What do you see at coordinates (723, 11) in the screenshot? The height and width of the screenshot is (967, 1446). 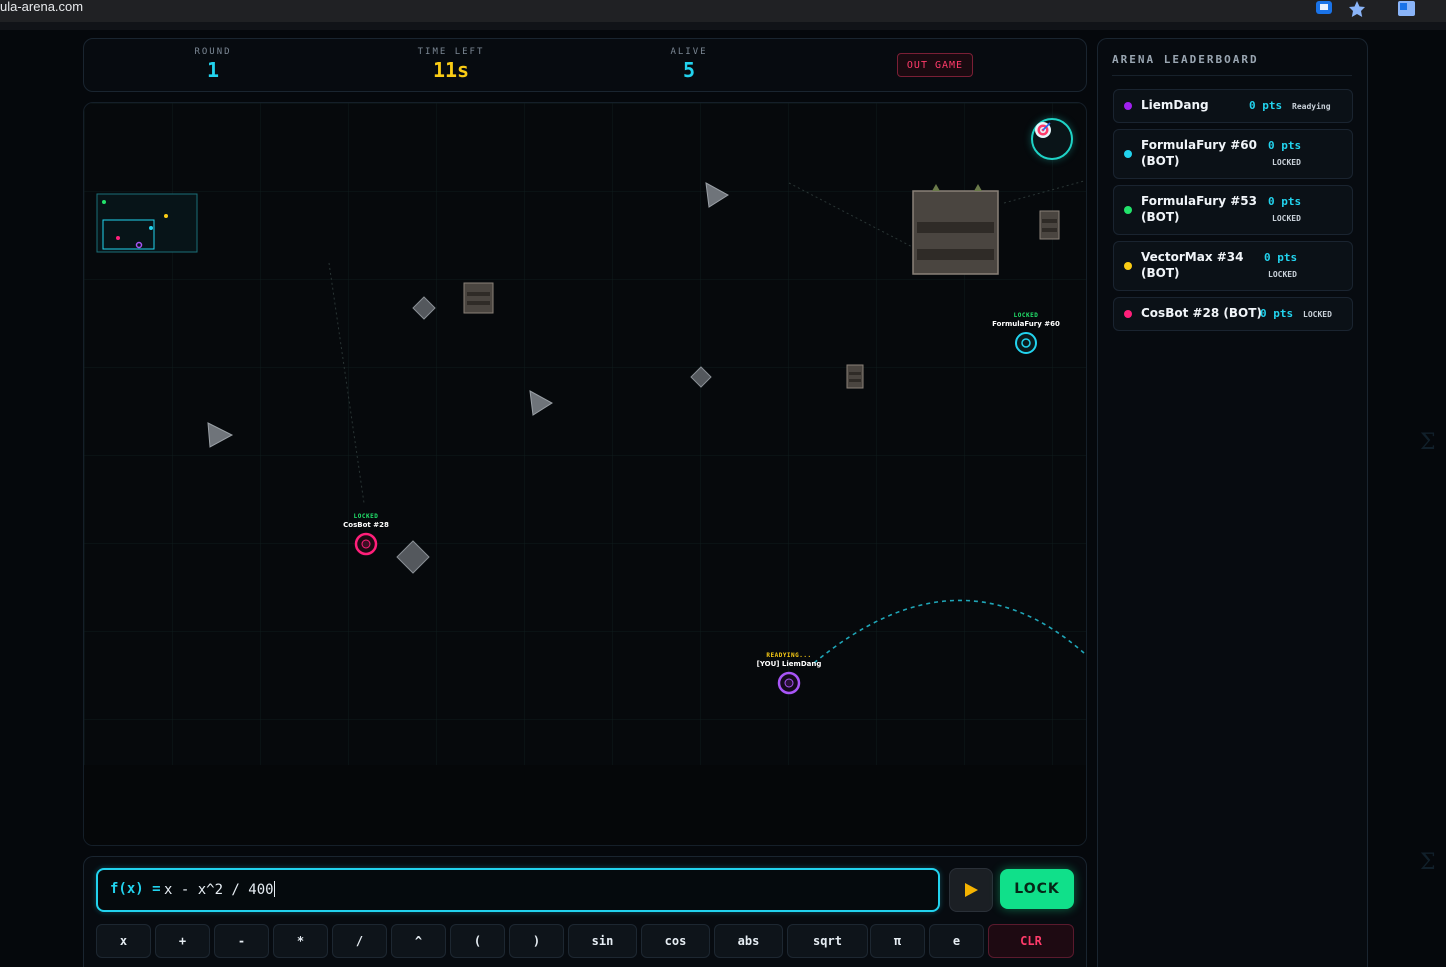 I see `browser-toolbar: ula-arena.com` at bounding box center [723, 11].